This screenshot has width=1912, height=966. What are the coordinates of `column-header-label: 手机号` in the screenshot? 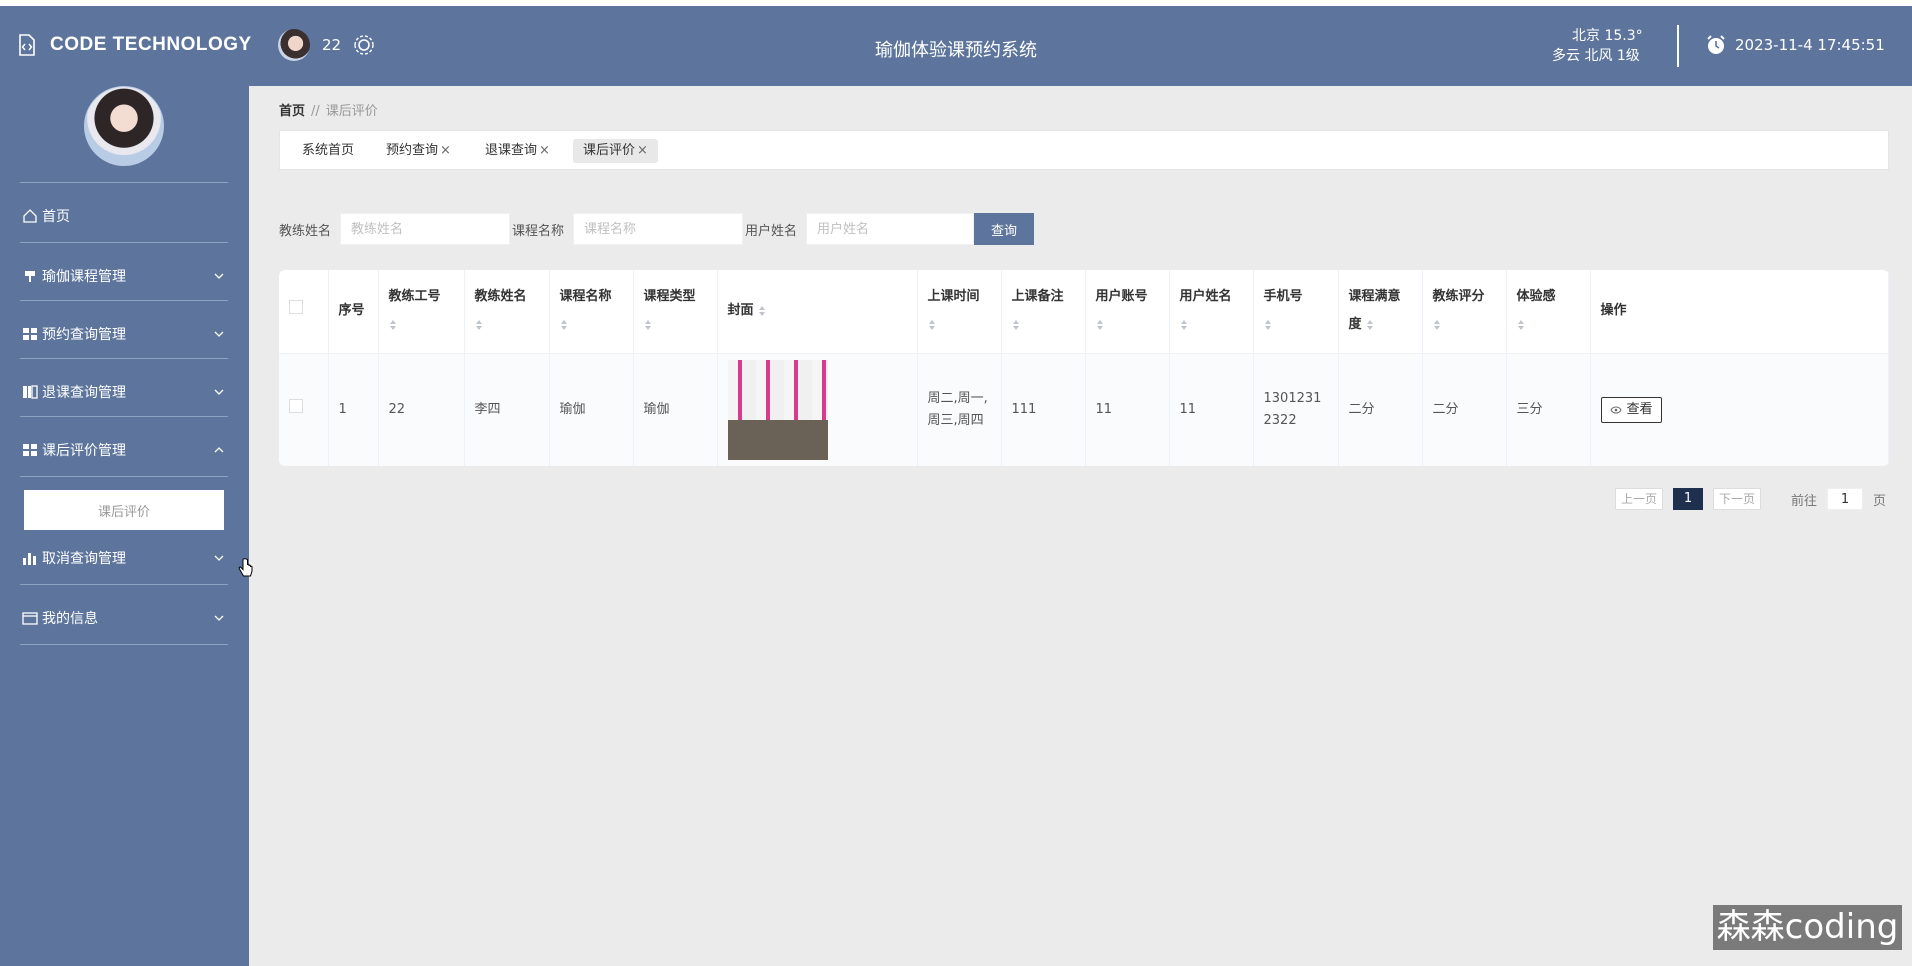 It's located at (1283, 297).